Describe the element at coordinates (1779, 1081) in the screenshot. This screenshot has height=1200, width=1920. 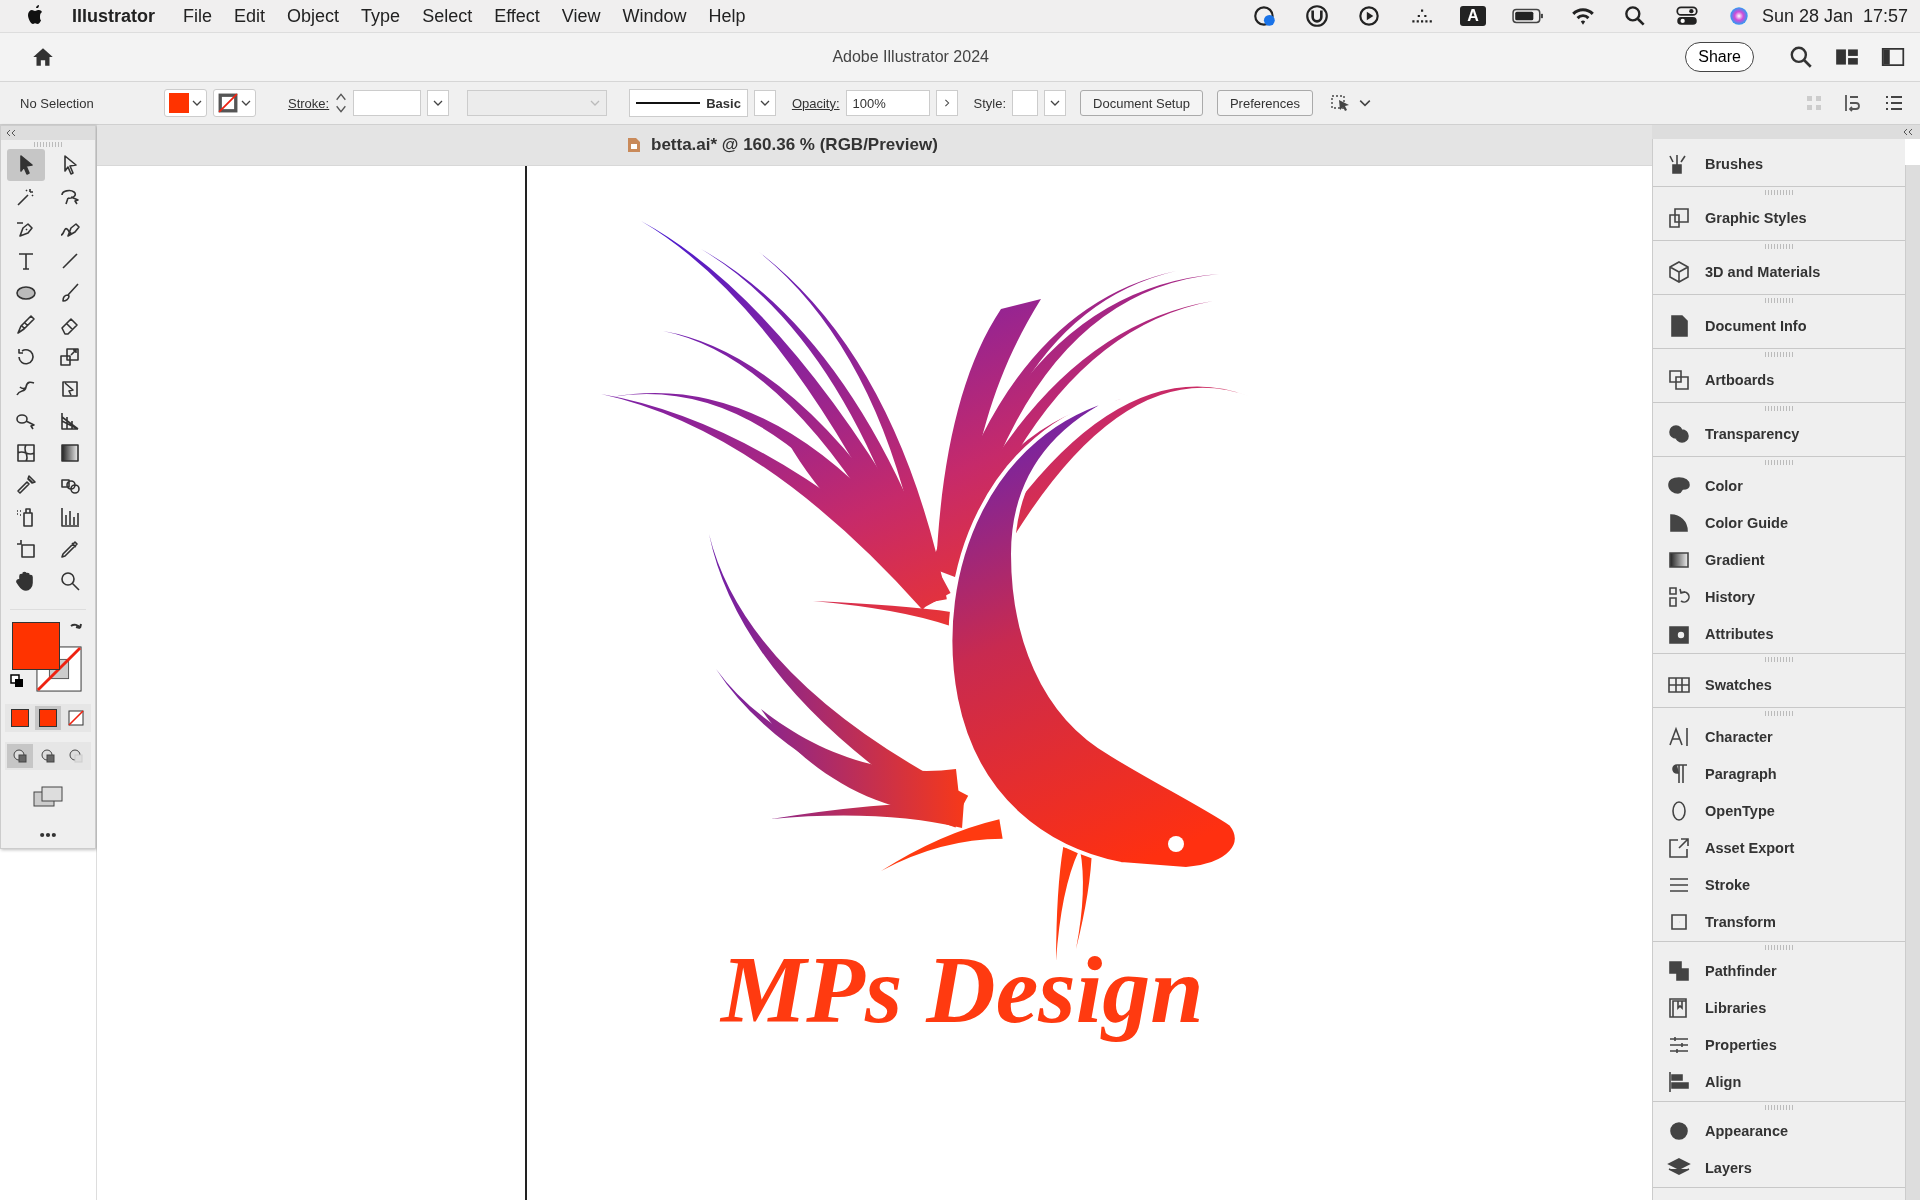
I see `panel-item: Align` at that location.